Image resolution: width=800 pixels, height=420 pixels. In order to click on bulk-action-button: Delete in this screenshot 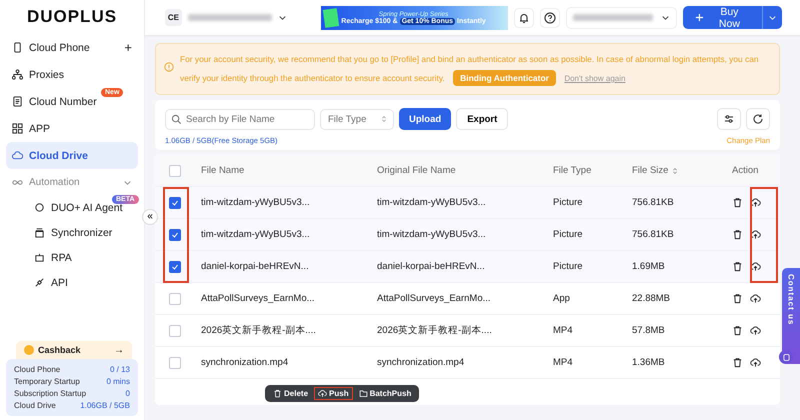, I will do `click(290, 393)`.